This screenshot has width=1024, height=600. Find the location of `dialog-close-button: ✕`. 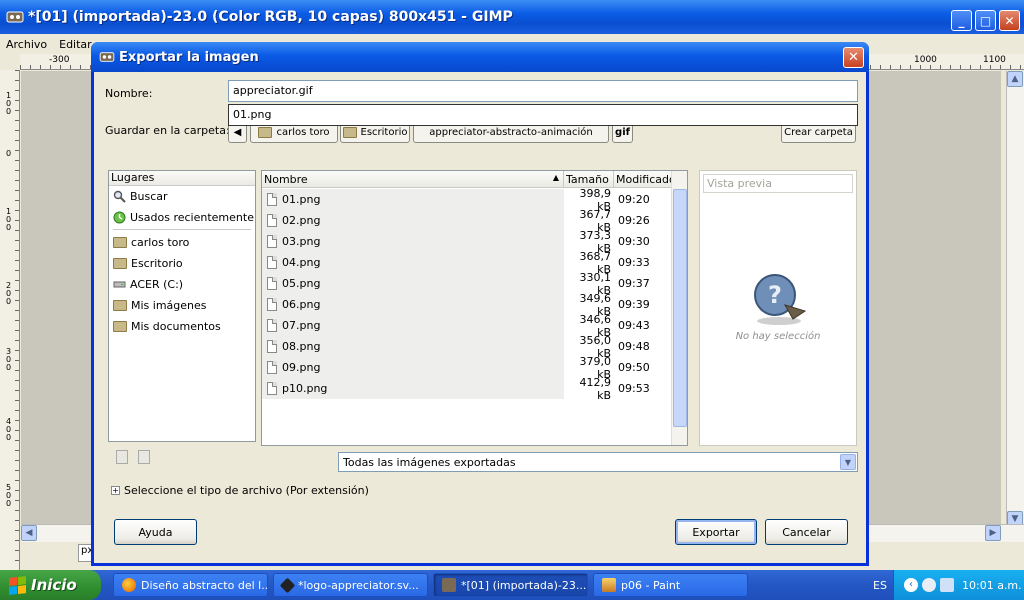

dialog-close-button: ✕ is located at coordinates (853, 57).